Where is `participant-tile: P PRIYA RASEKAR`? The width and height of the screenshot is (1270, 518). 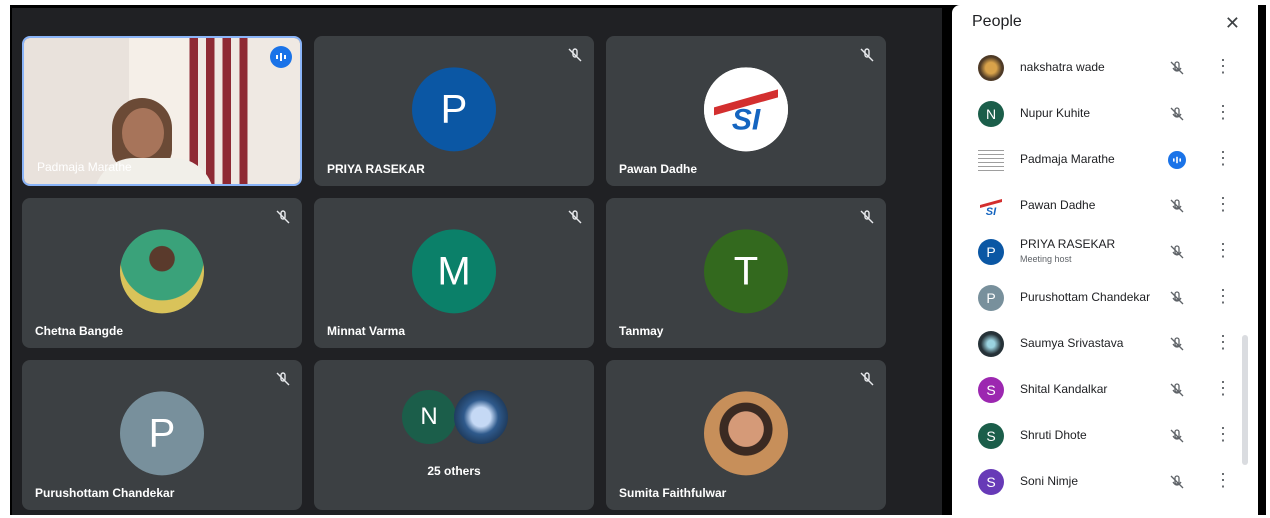 participant-tile: P PRIYA RASEKAR is located at coordinates (454, 111).